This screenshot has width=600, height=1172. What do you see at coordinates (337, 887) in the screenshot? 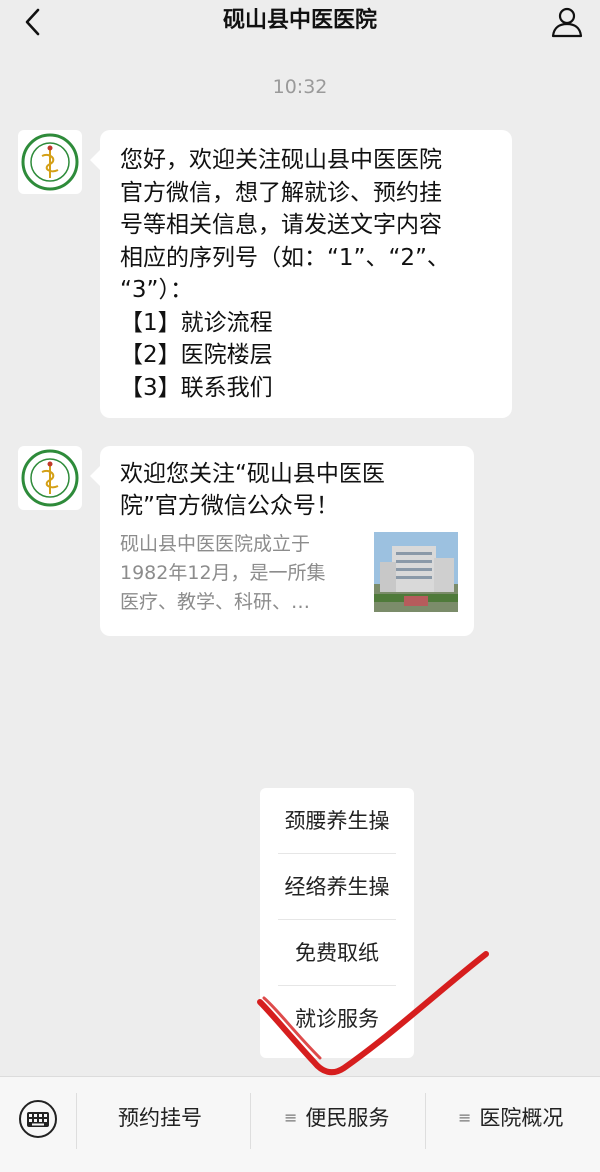
I see `menu-item-meridian-exercise: 经络养生操` at bounding box center [337, 887].